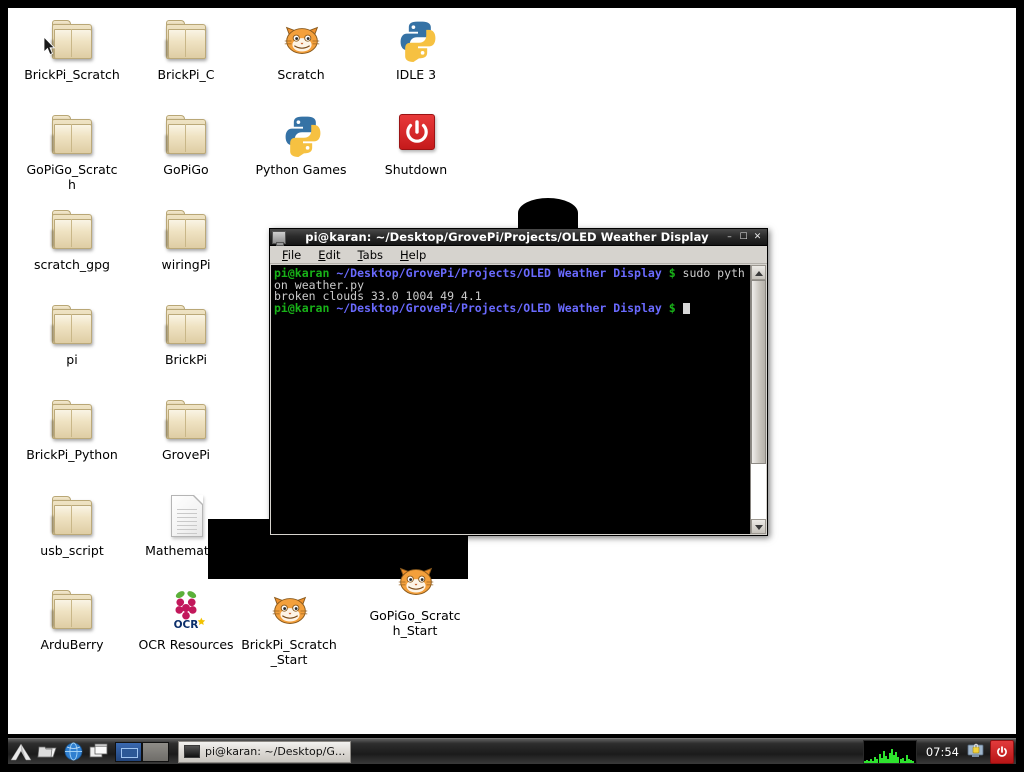  I want to click on taskbar: pi@karan: ~/Desktop/G... 07:54, so click(512, 751).